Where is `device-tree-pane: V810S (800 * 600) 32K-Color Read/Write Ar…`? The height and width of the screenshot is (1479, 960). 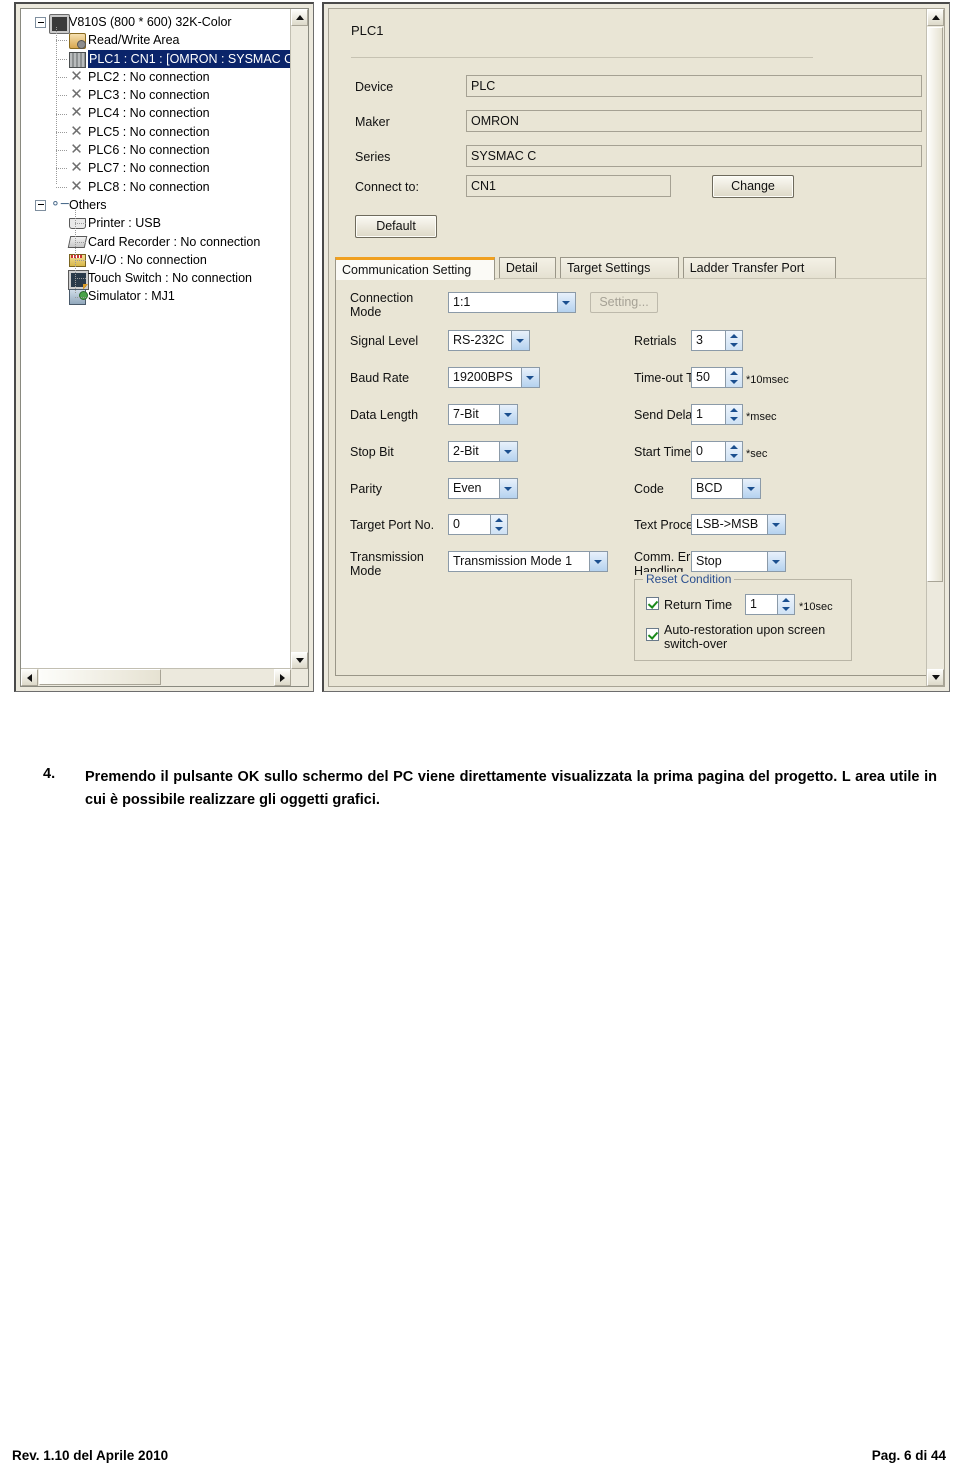
device-tree-pane: V810S (800 * 600) 32K-Color Read/Write Ar… is located at coordinates (164, 347).